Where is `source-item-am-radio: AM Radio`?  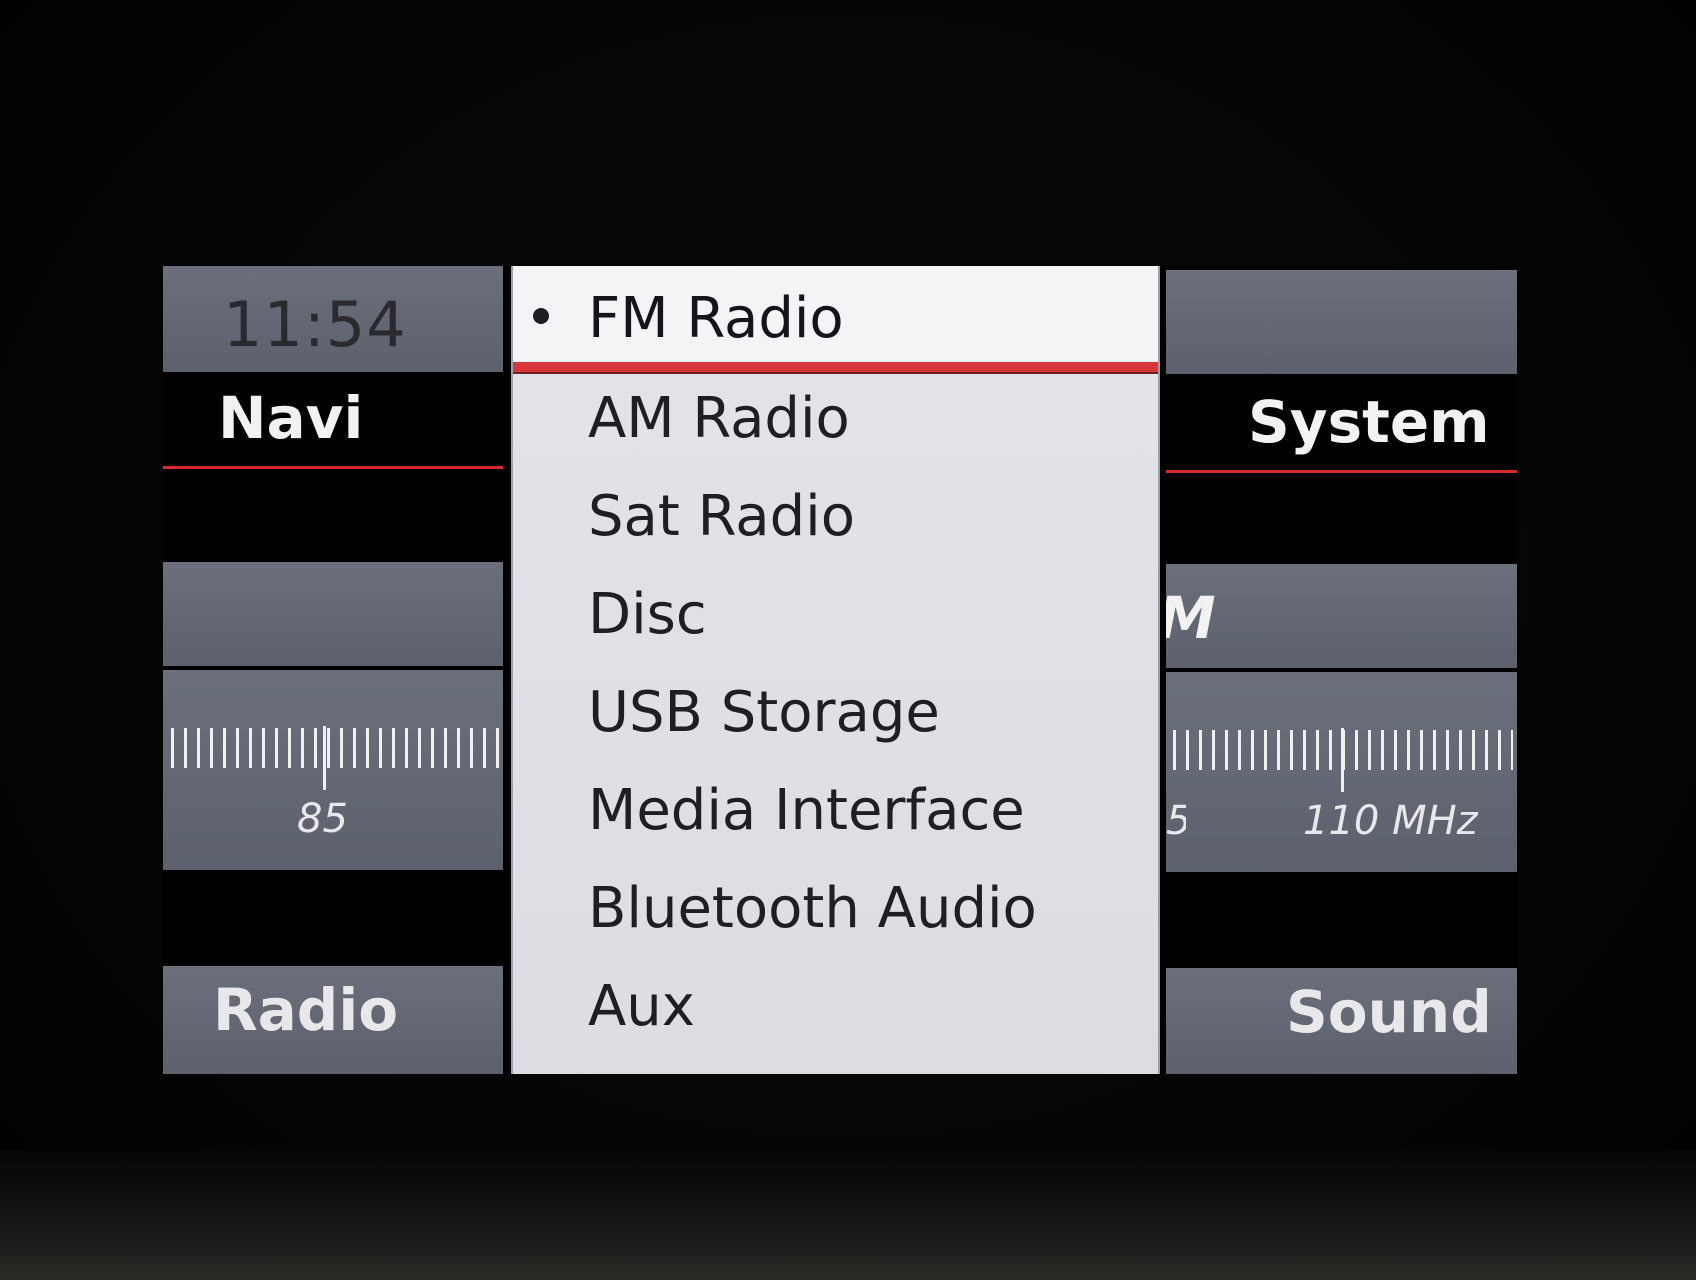
source-item-am-radio: AM Radio is located at coordinates (719, 418).